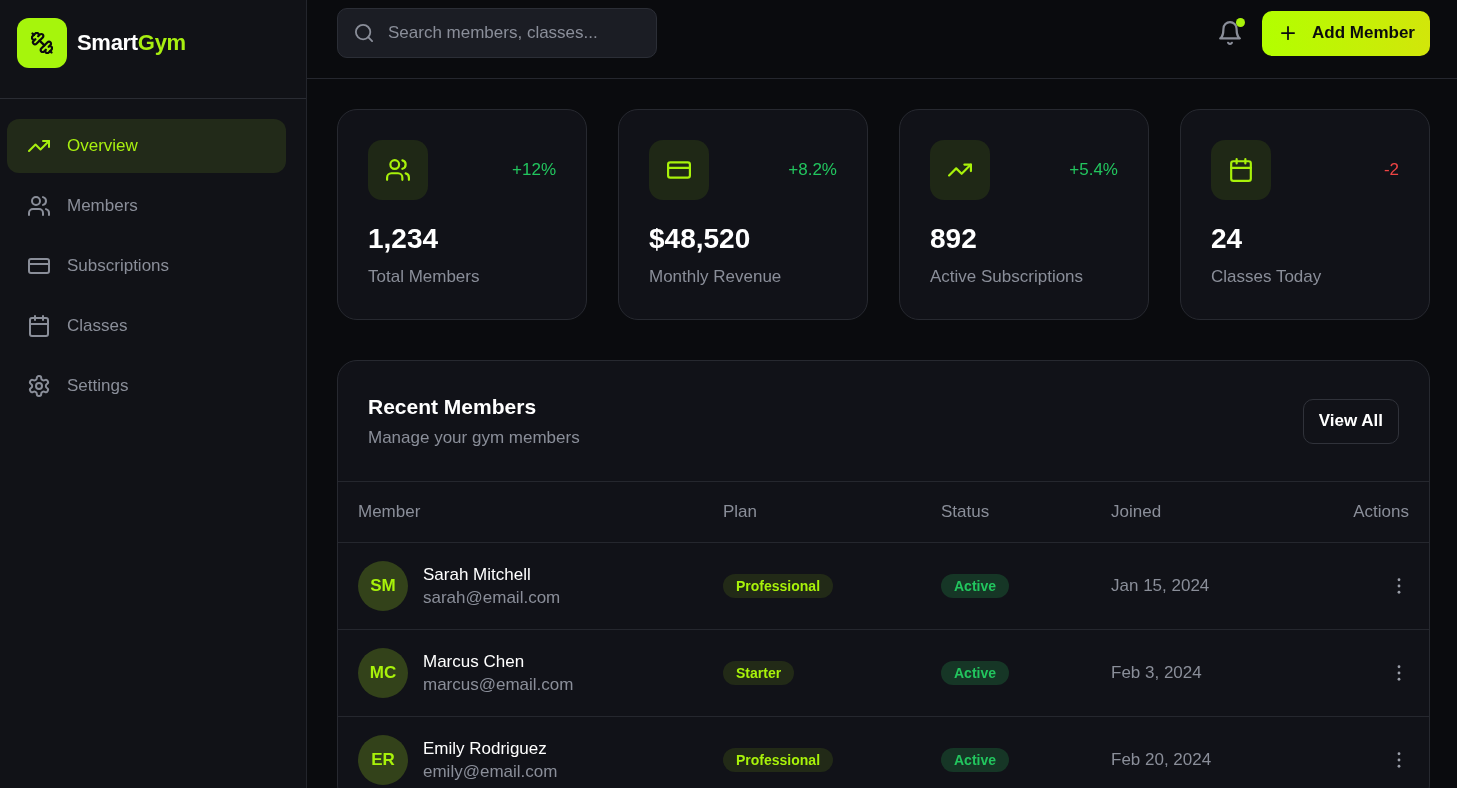  Describe the element at coordinates (1161, 586) in the screenshot. I see `joined-date: Jan 15, 2024` at that location.